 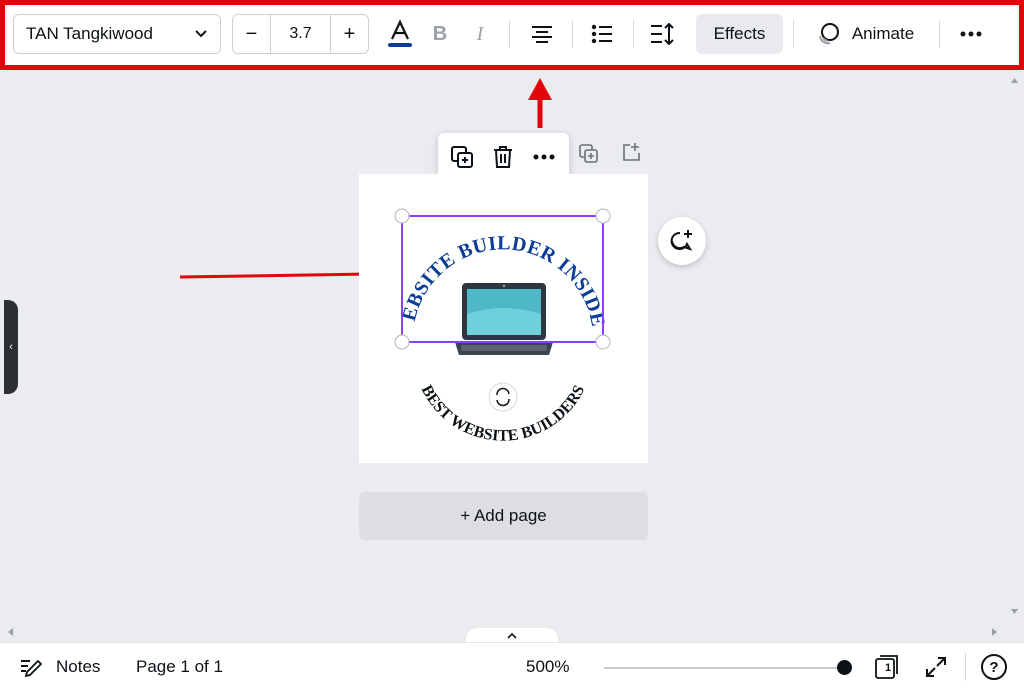 I want to click on page-count: 1, so click(x=888, y=668).